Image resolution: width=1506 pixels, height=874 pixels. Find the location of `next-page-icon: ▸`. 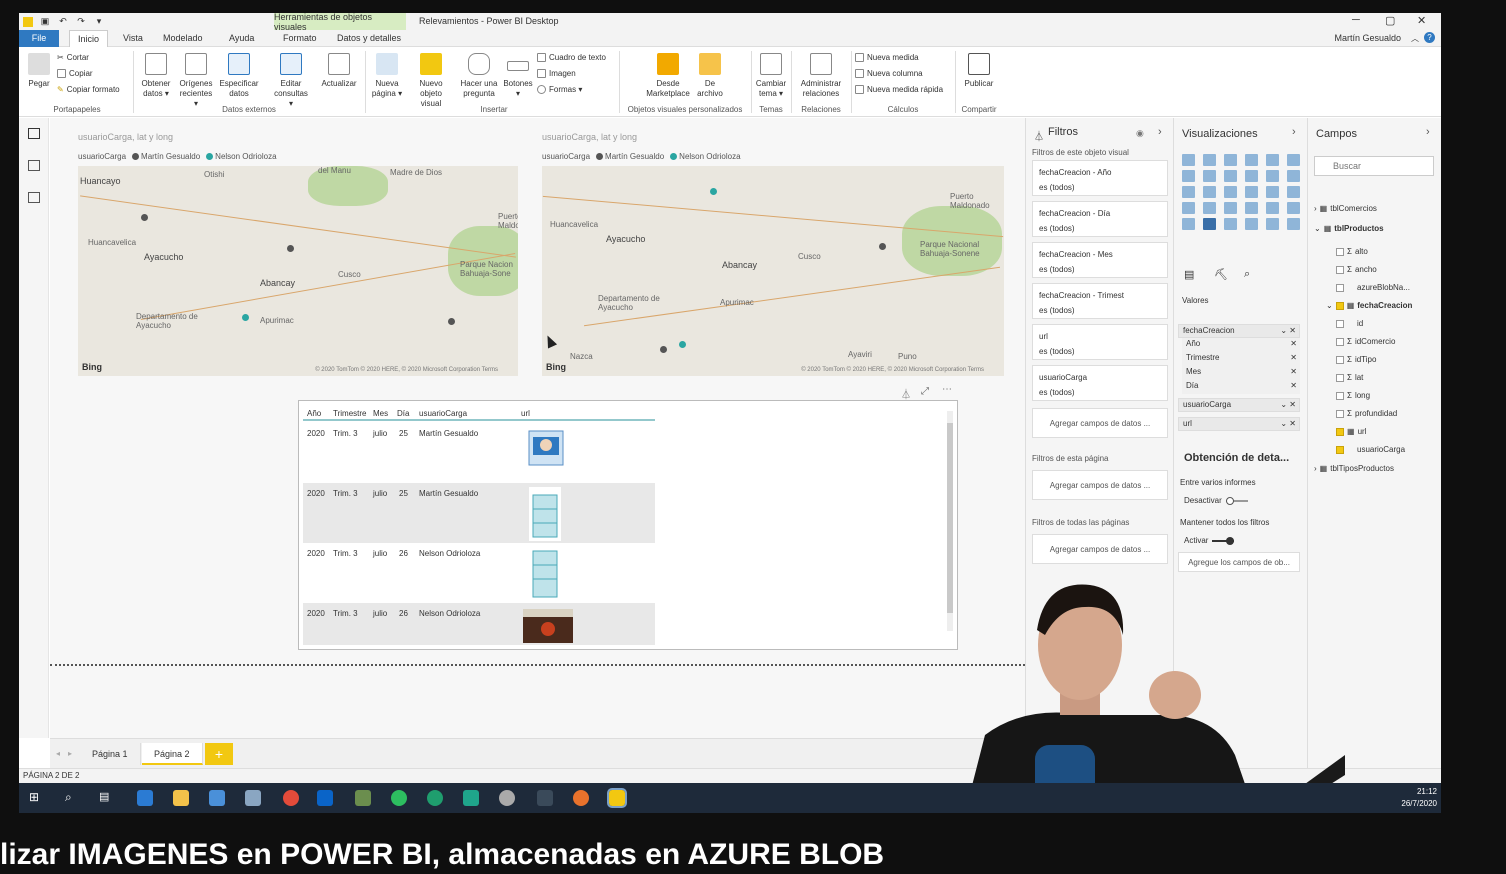

next-page-icon: ▸ is located at coordinates (70, 753).